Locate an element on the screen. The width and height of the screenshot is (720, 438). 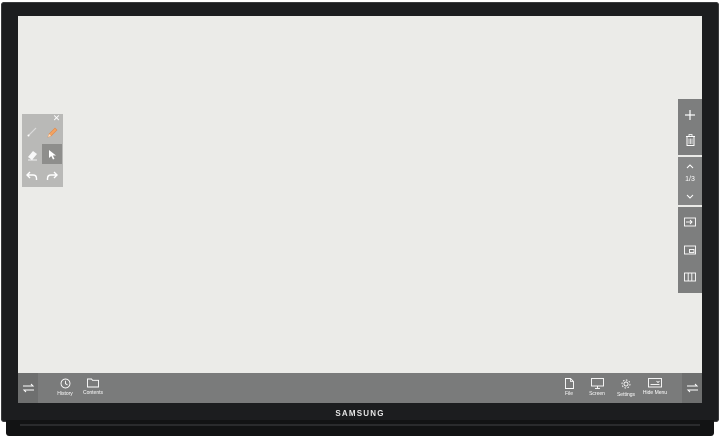
monitor-icon is located at coordinates (597, 383).